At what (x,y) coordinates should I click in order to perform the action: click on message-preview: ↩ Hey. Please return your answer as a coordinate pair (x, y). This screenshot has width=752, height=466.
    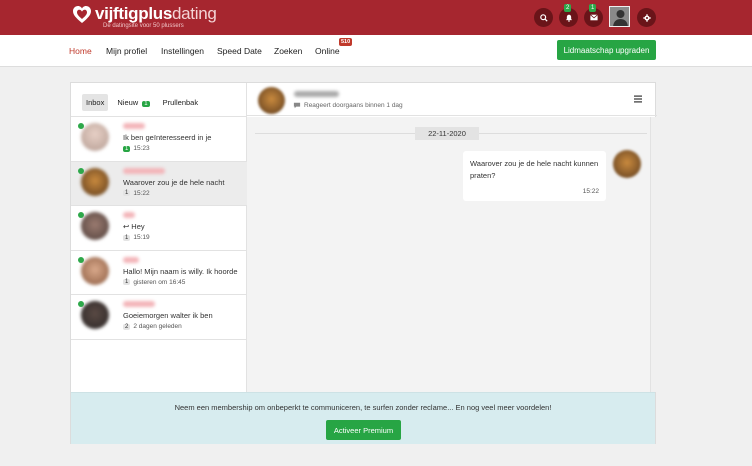
    Looking at the image, I should click on (134, 226).